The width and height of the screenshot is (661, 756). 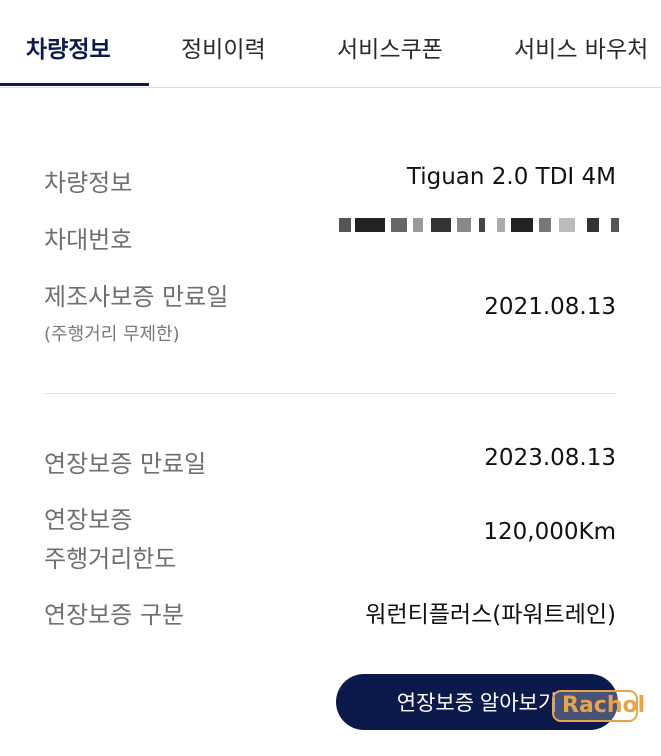 What do you see at coordinates (330, 44) in the screenshot?
I see `tab-bar: 차량정보 정비이력 서비스쿠폰 서비스 바우처` at bounding box center [330, 44].